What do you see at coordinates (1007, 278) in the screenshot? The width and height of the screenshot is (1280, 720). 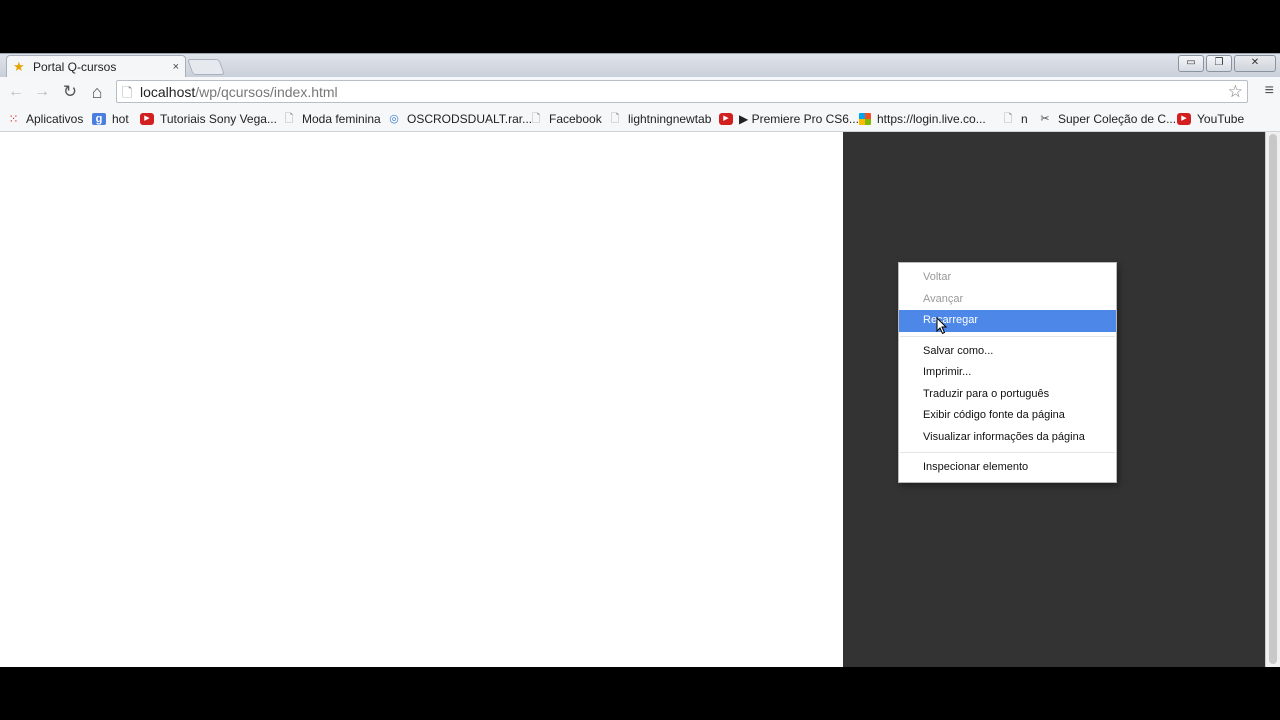 I see `menu-item-voltar: Voltar` at bounding box center [1007, 278].